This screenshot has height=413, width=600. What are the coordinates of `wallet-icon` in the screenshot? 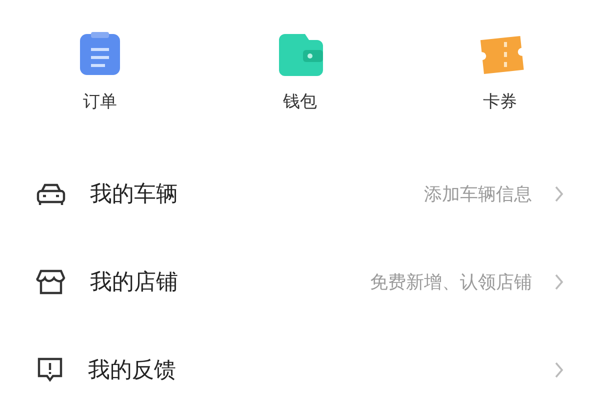 It's located at (300, 54).